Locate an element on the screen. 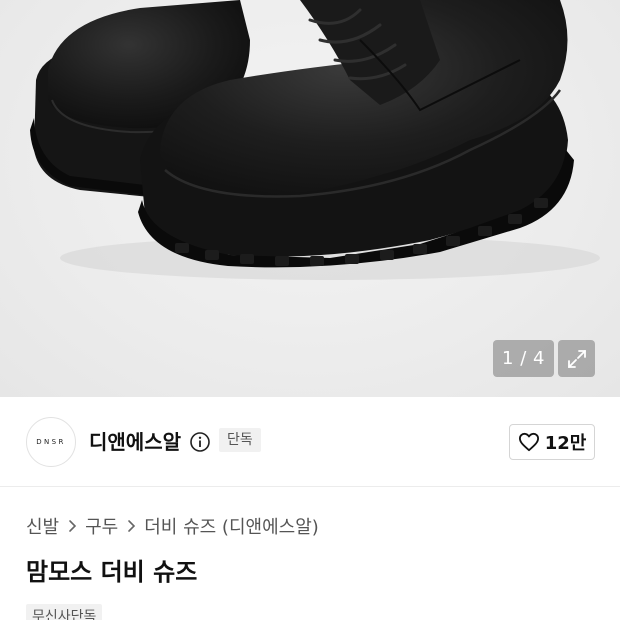  exclusive-badge: 단독 is located at coordinates (240, 440).